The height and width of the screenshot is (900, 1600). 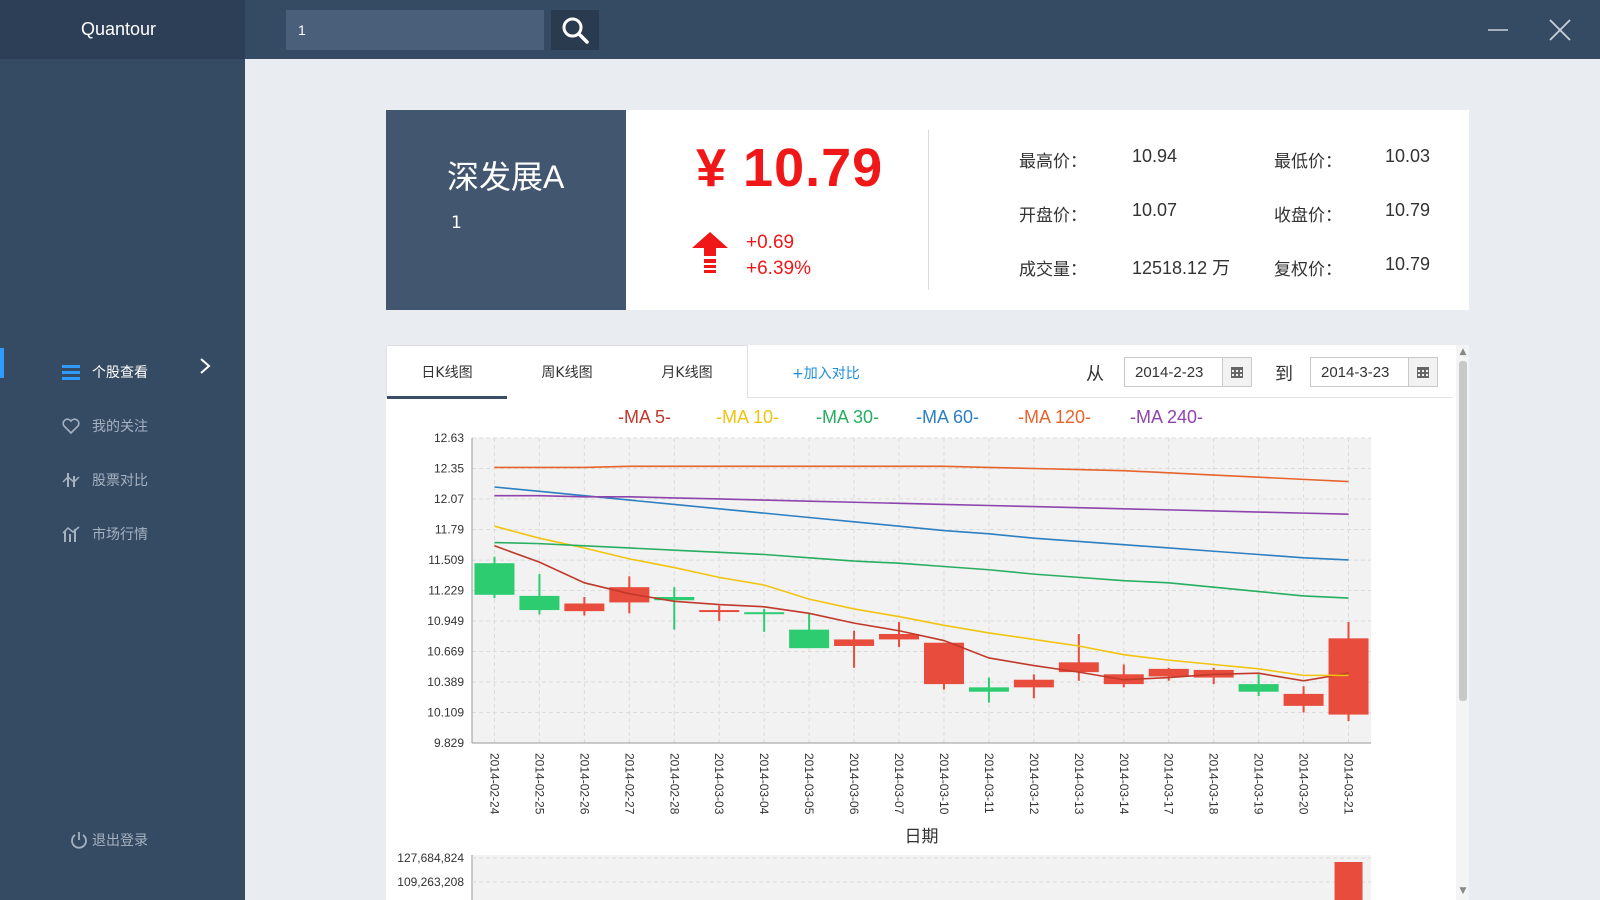 What do you see at coordinates (71, 426) in the screenshot?
I see `heart-icon` at bounding box center [71, 426].